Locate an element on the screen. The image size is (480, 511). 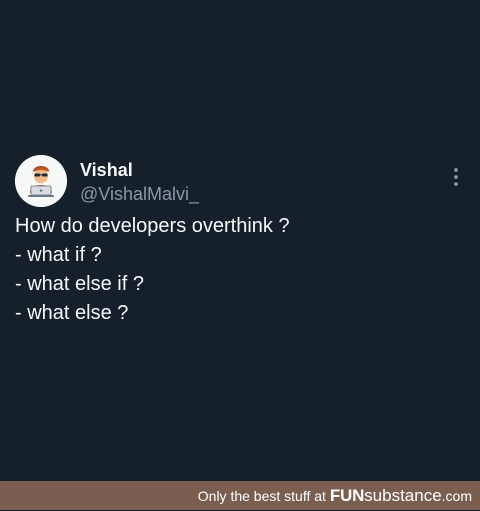
footer-prefix: Only the best stuff at is located at coordinates (263, 496).